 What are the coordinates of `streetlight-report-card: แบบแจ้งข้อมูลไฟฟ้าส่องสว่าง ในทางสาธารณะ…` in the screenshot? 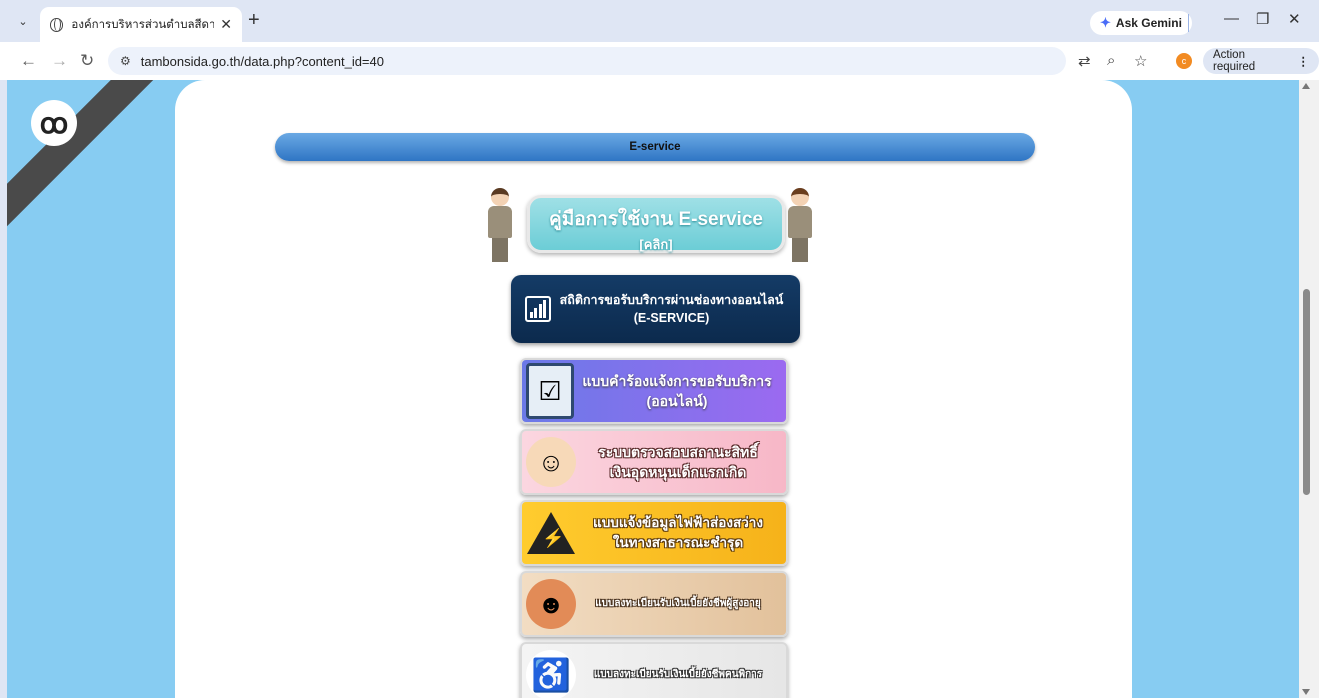 It's located at (654, 533).